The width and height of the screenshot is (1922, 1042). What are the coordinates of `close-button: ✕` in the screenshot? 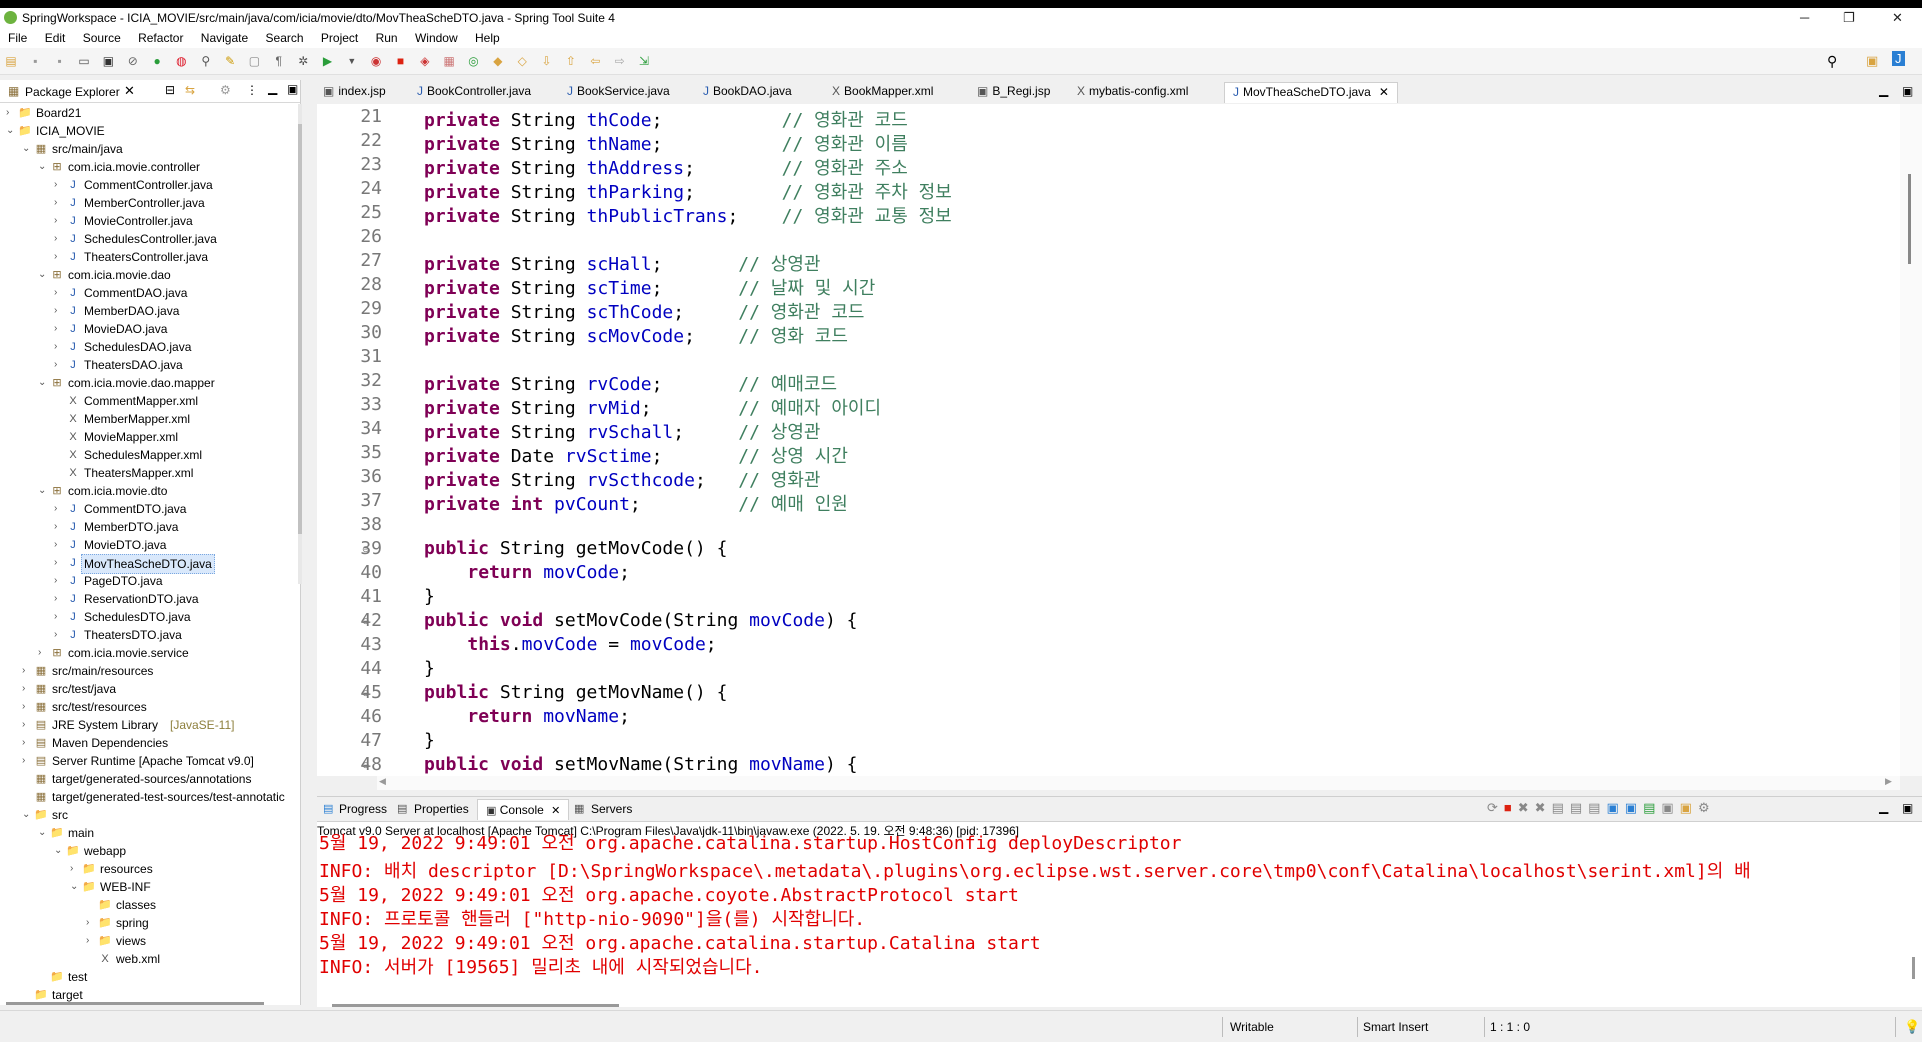 It's located at (1897, 18).